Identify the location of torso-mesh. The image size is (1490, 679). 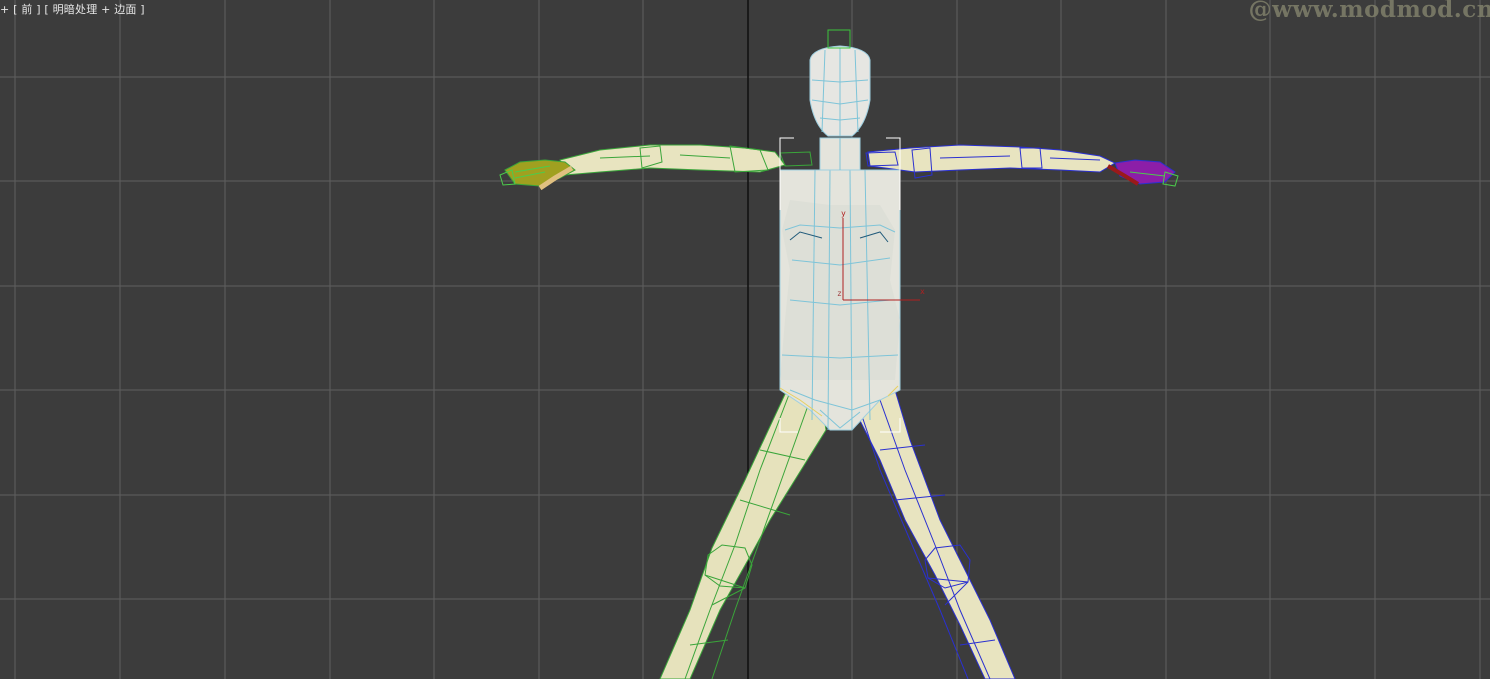
(840, 301).